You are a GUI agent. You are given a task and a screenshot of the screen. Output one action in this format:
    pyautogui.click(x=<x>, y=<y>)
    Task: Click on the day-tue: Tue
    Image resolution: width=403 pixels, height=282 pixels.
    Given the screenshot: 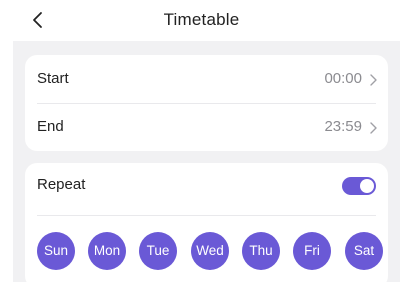 What is the action you would take?
    pyautogui.click(x=158, y=251)
    